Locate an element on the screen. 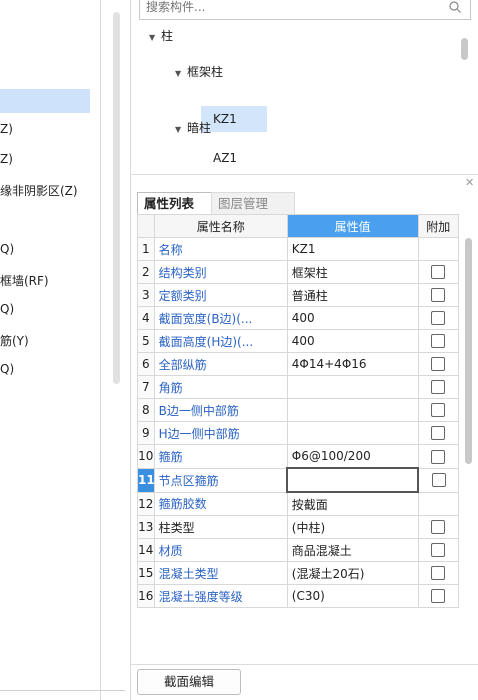 Image resolution: width=478 pixels, height=700 pixels. tree-node-column: ▼ 柱 is located at coordinates (161, 36).